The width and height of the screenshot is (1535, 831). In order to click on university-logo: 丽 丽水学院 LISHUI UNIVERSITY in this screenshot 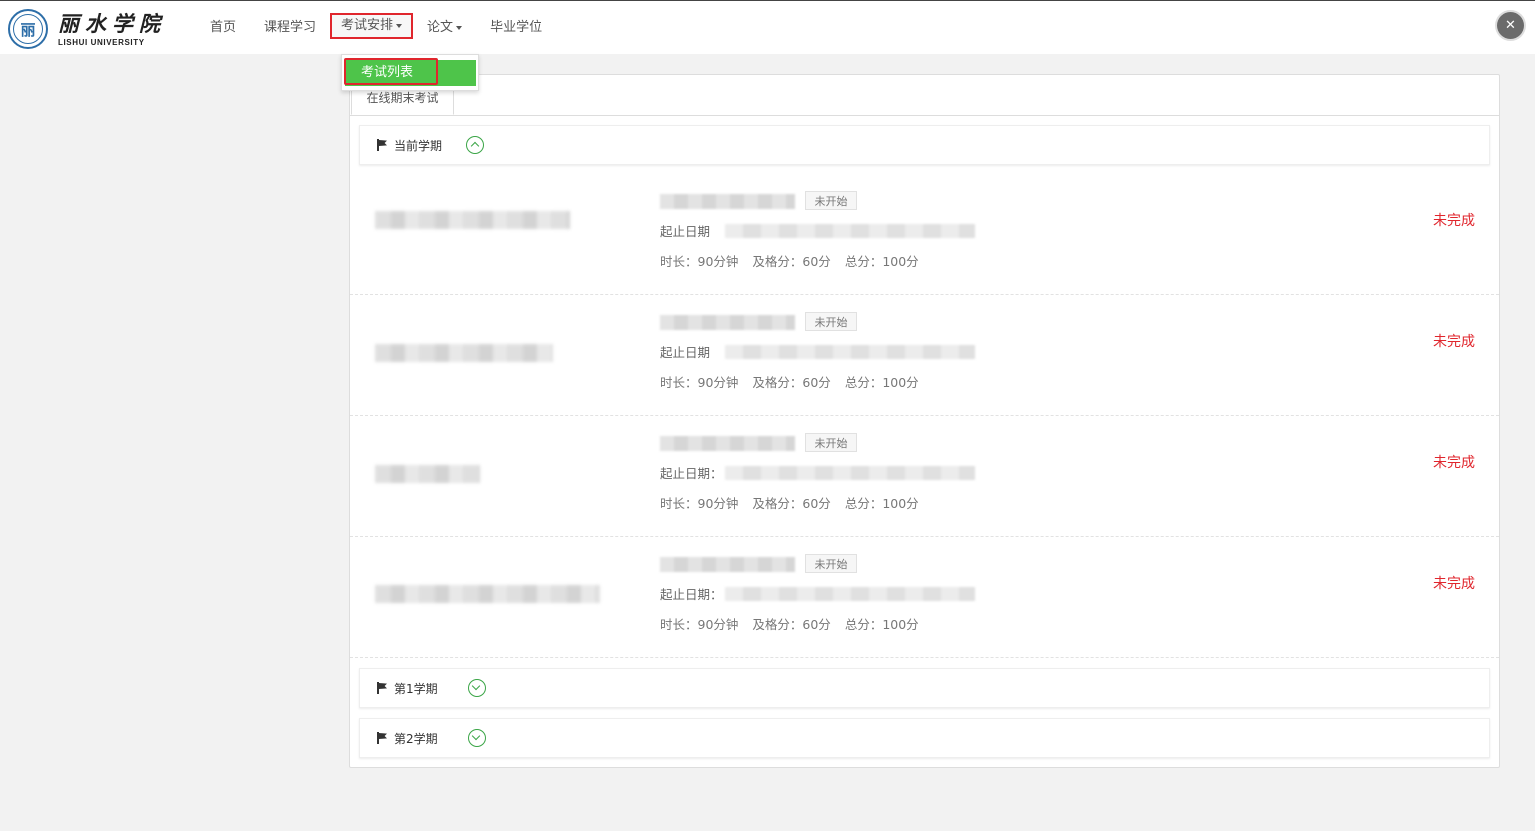, I will do `click(87, 29)`.